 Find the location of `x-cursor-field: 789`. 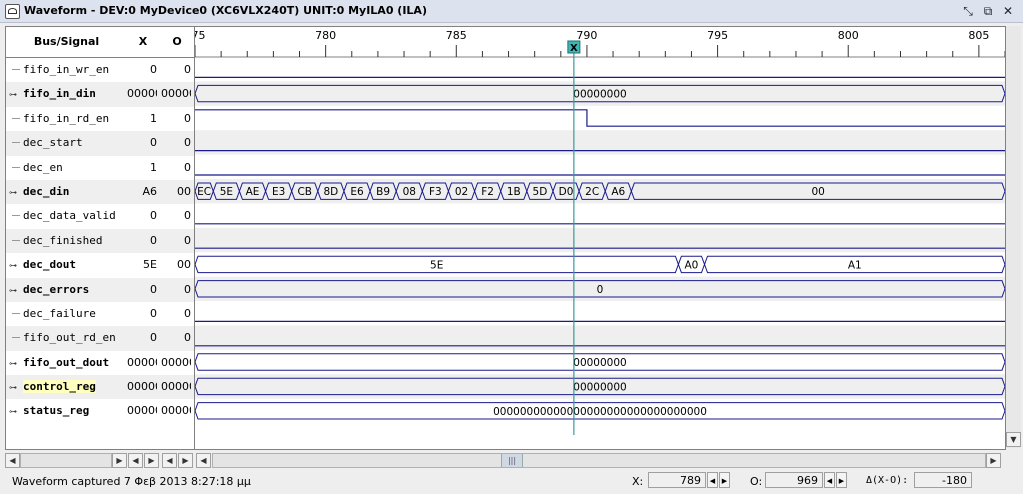

x-cursor-field: 789 is located at coordinates (677, 480).